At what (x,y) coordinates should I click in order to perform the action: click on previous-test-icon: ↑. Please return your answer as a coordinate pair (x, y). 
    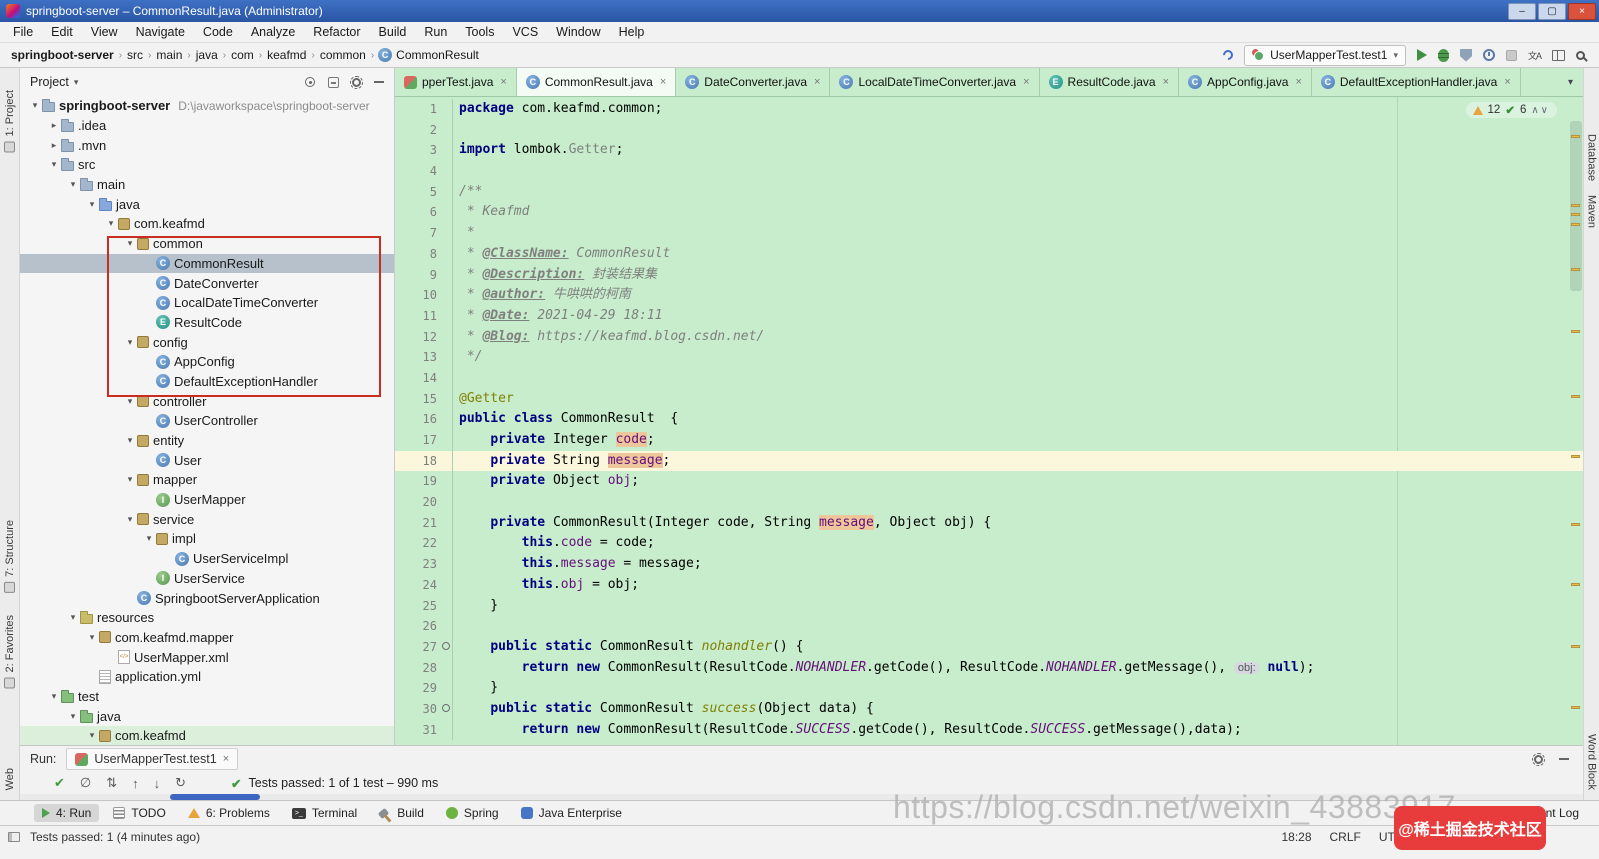
    Looking at the image, I should click on (135, 783).